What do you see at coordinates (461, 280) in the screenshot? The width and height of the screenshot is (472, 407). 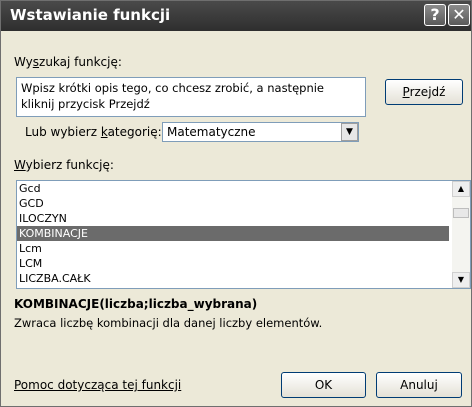 I see `scroll-down-arrow-icon: ▼` at bounding box center [461, 280].